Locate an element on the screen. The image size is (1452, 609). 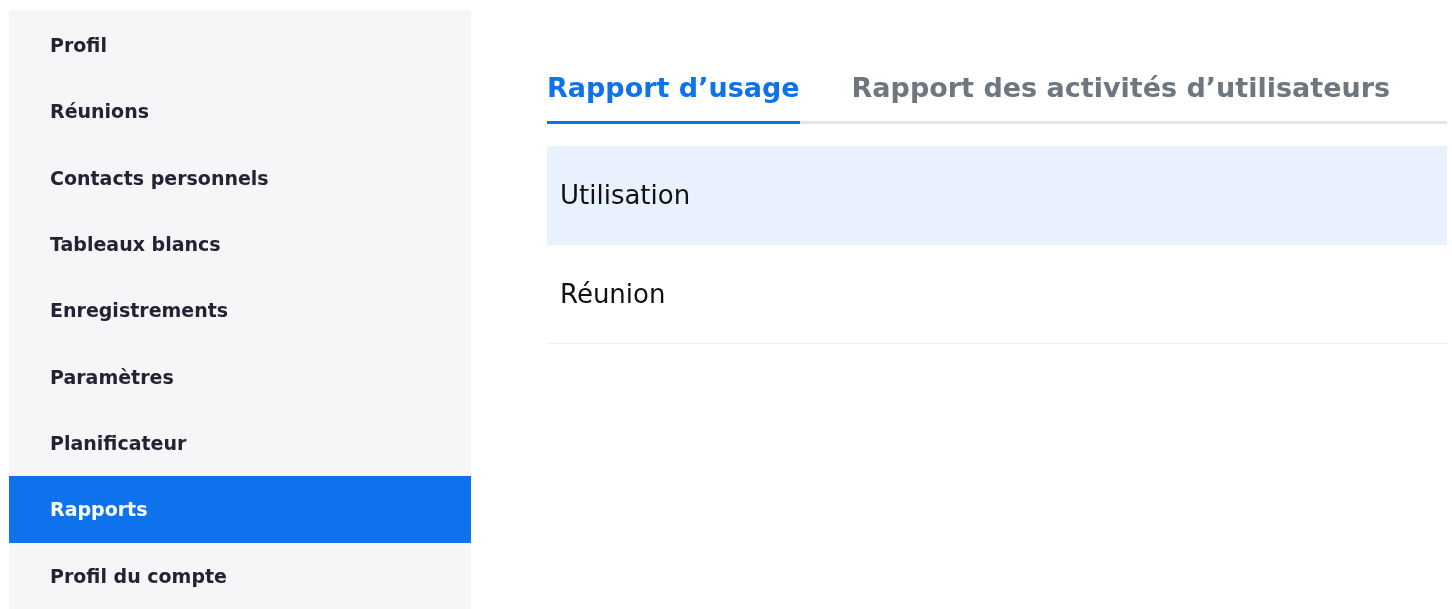
report-item: Réunion is located at coordinates (997, 294).